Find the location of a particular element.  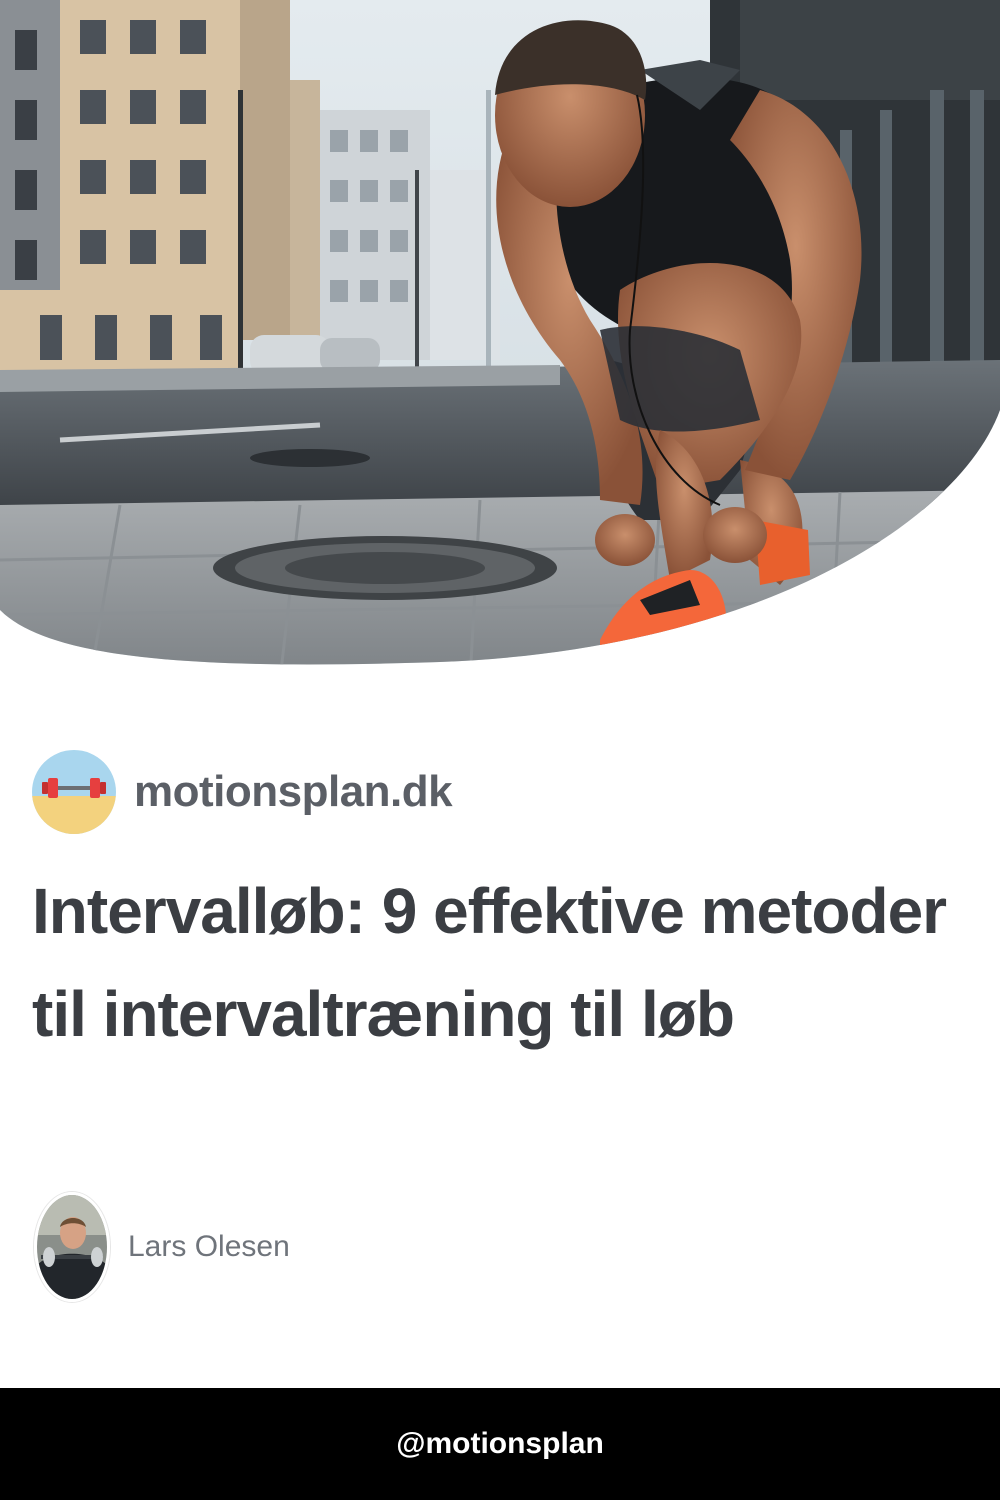

author-avatar is located at coordinates (72, 1247).